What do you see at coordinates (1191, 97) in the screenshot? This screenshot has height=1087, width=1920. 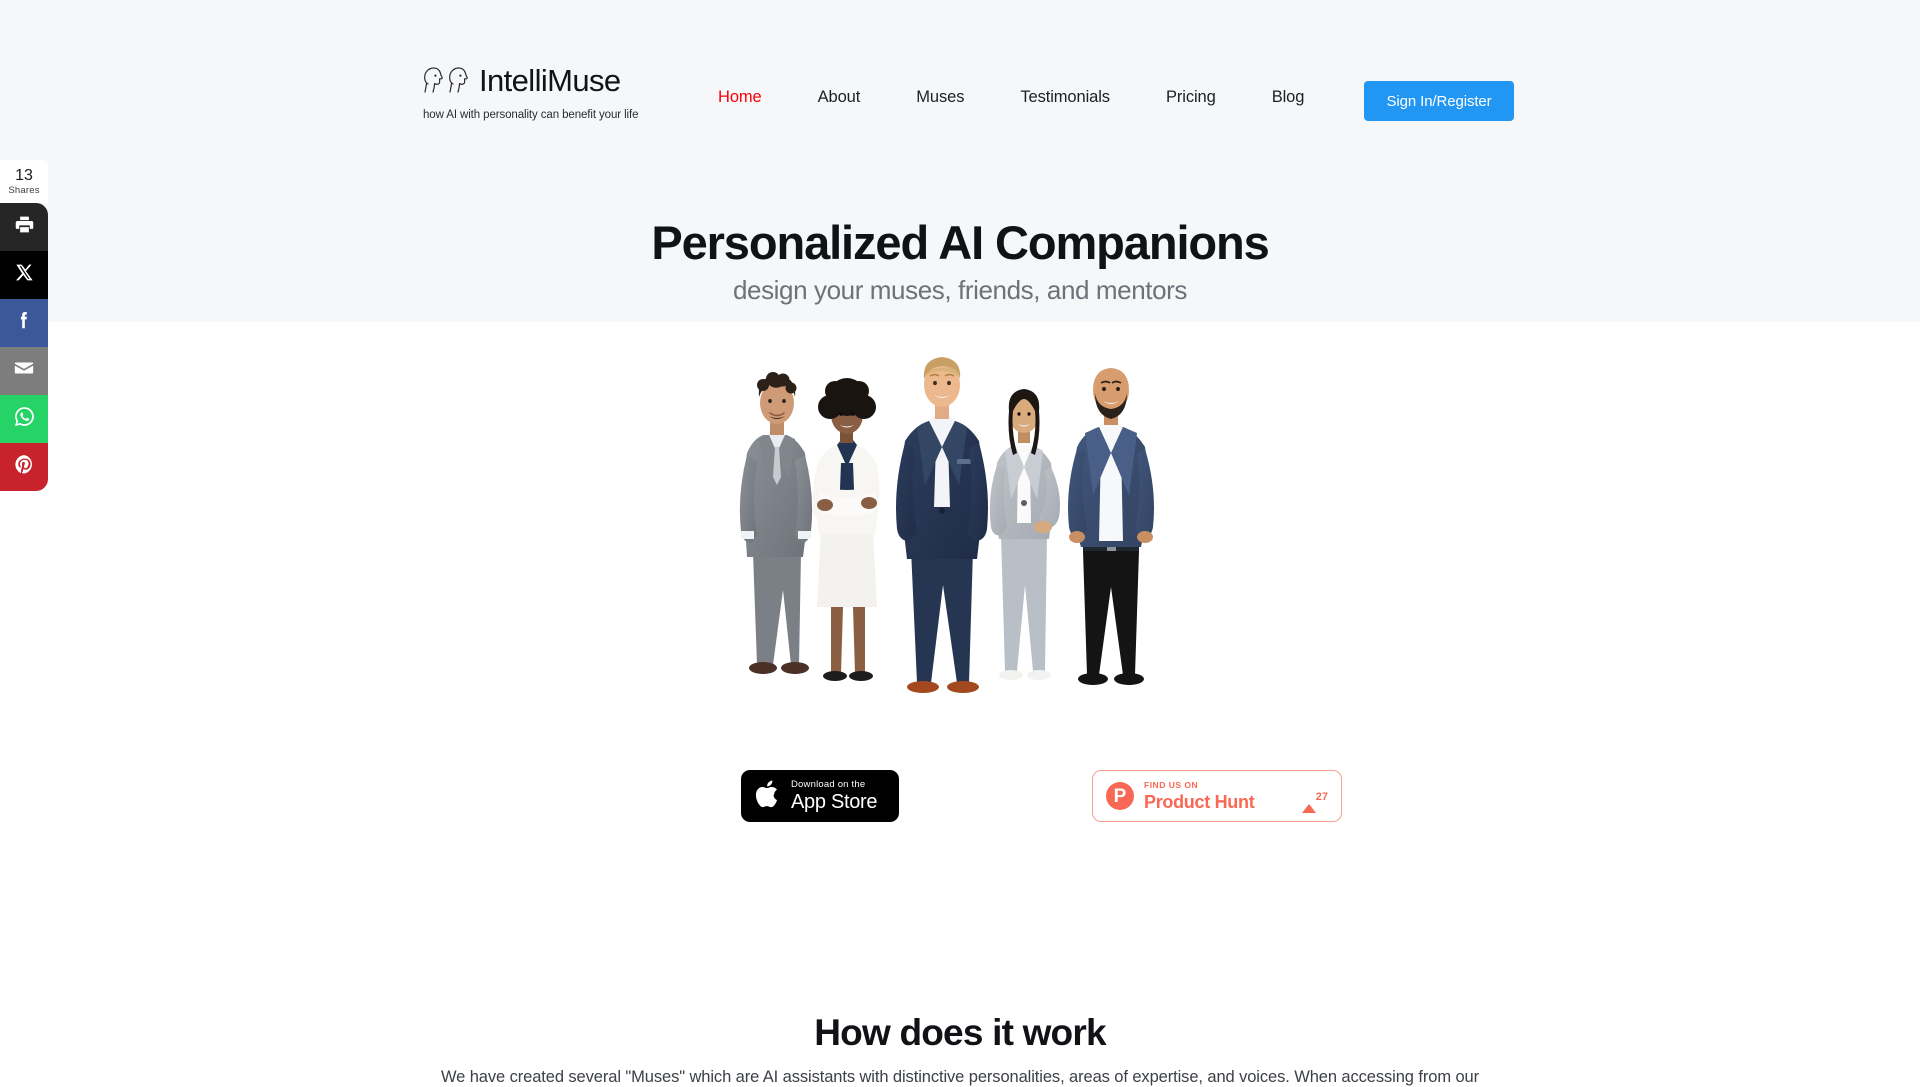 I see `nav-item-pricing: Pricing` at bounding box center [1191, 97].